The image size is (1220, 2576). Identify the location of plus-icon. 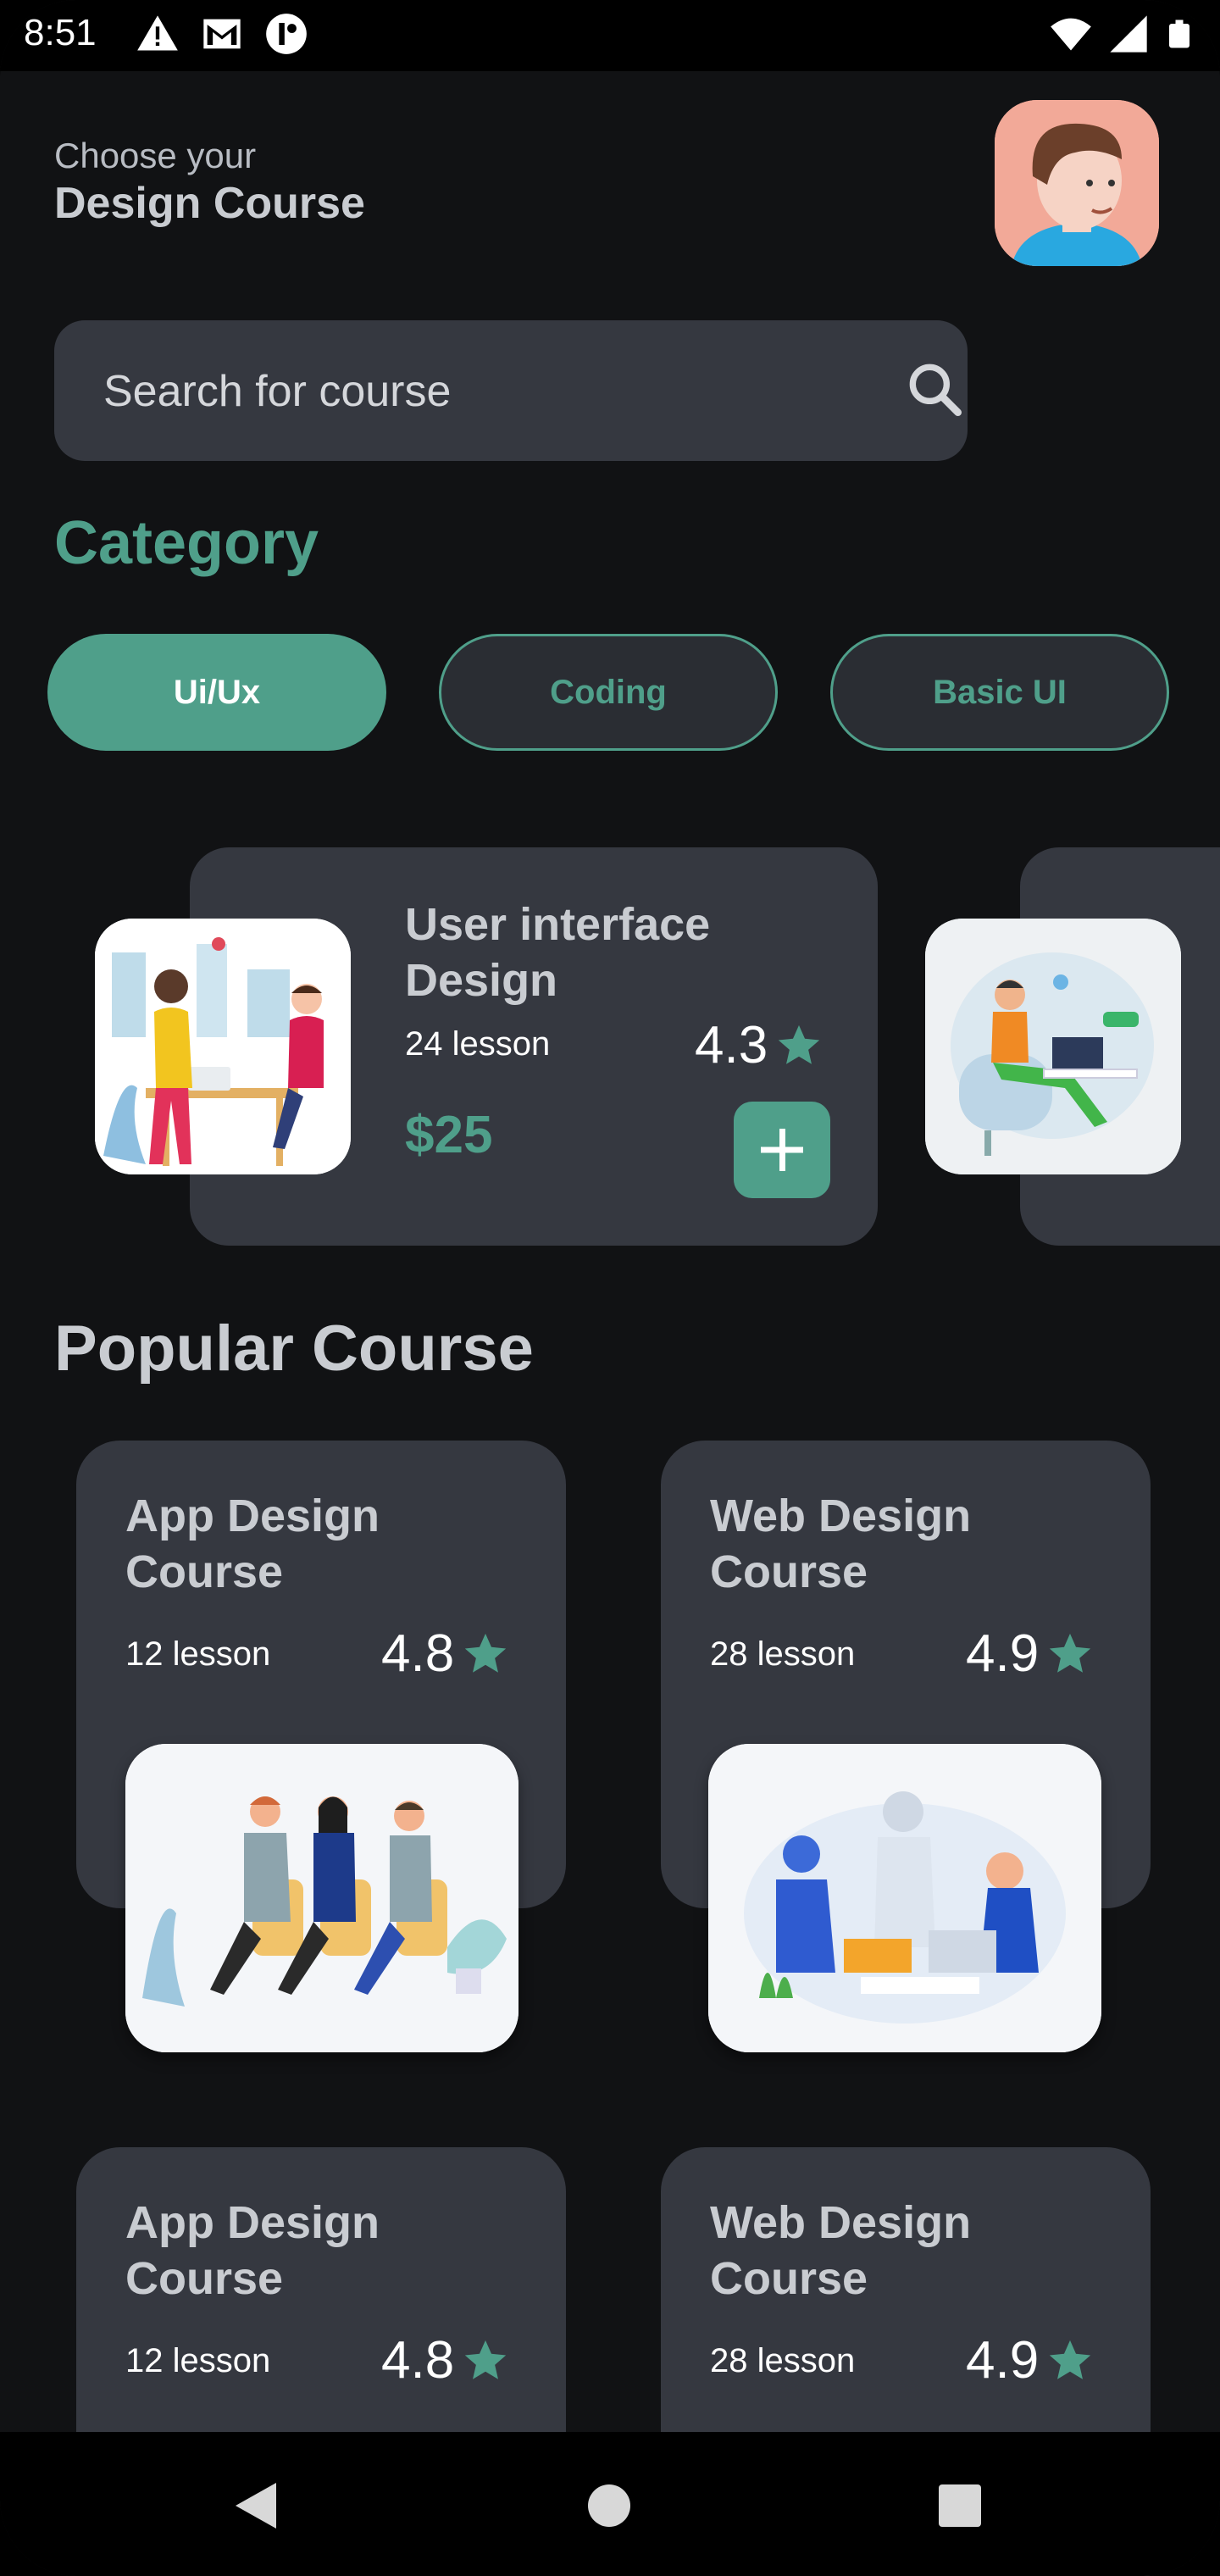
(782, 1150).